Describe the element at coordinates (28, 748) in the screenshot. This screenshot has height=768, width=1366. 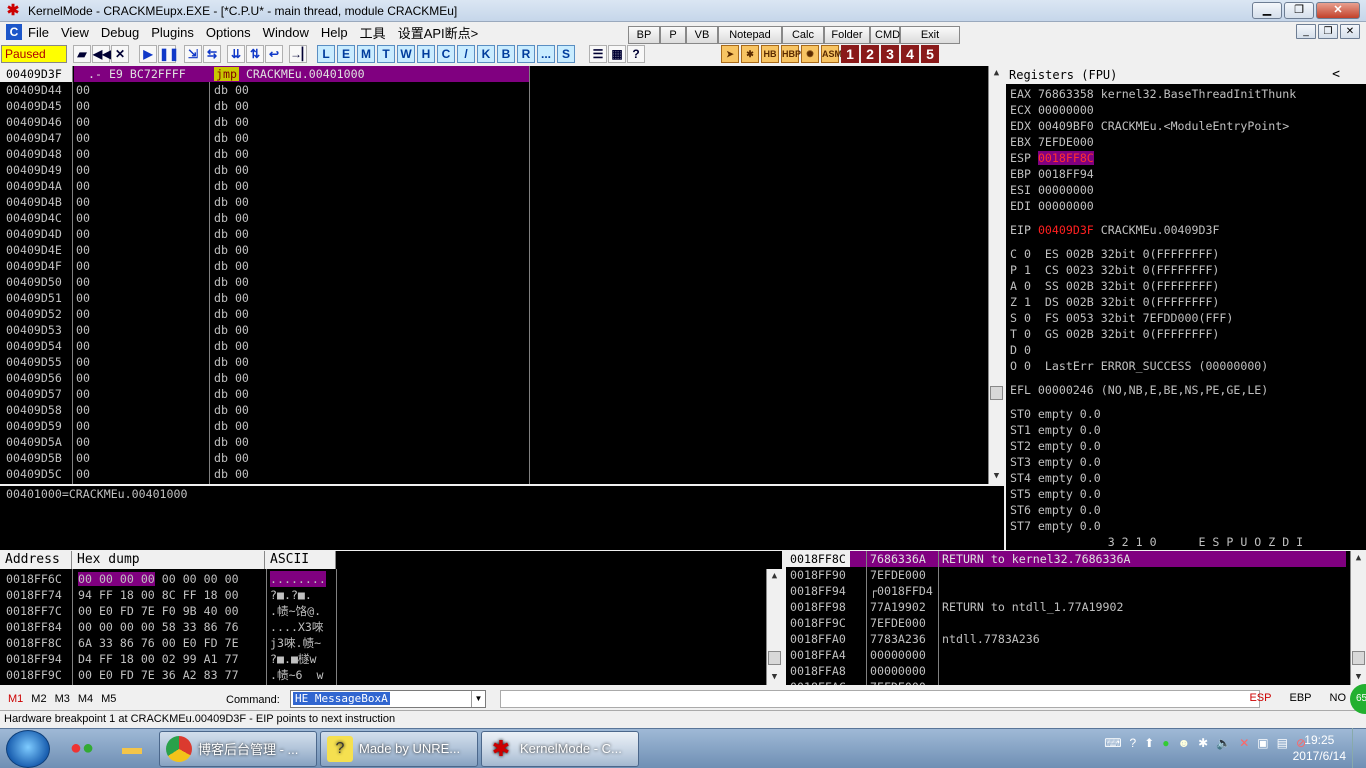
I see `start-button` at that location.